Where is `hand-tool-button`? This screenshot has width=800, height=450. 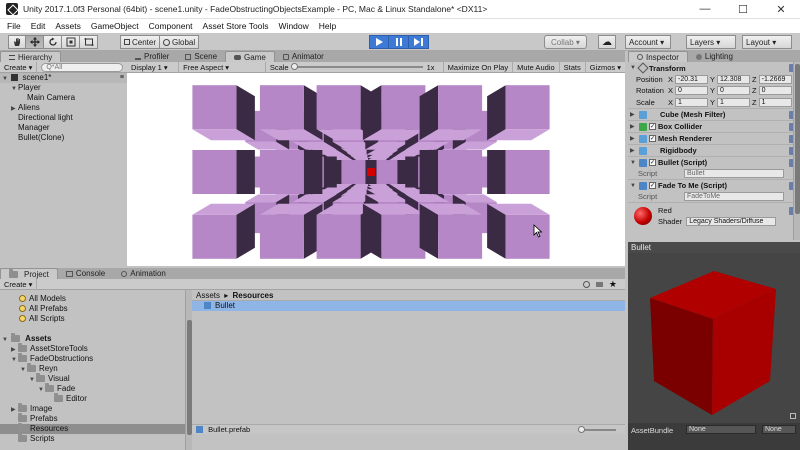 hand-tool-button is located at coordinates (17, 42).